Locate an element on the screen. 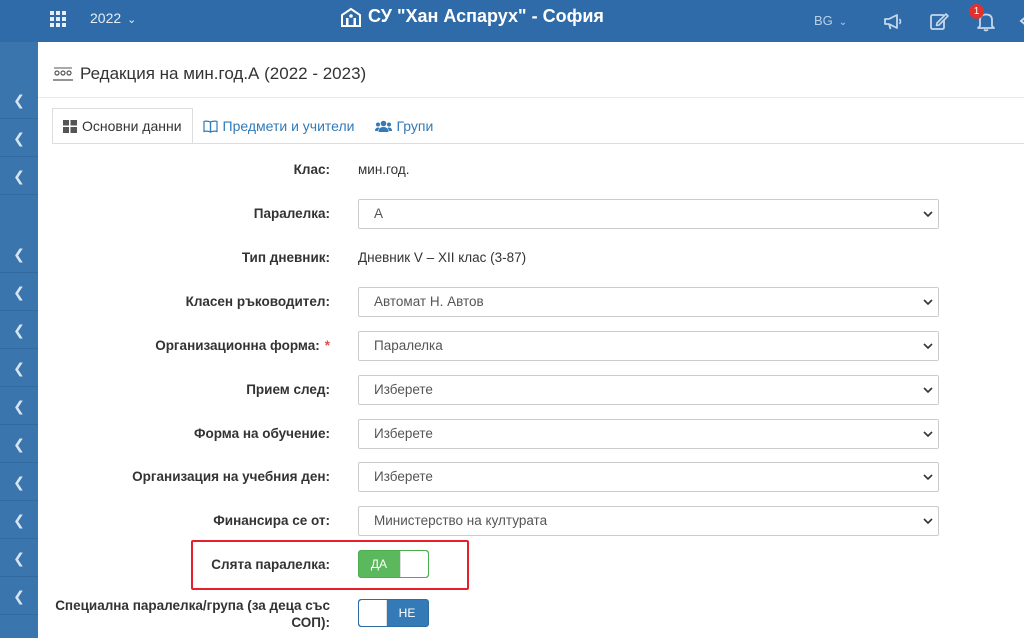  tab-groups: Групи is located at coordinates (404, 126).